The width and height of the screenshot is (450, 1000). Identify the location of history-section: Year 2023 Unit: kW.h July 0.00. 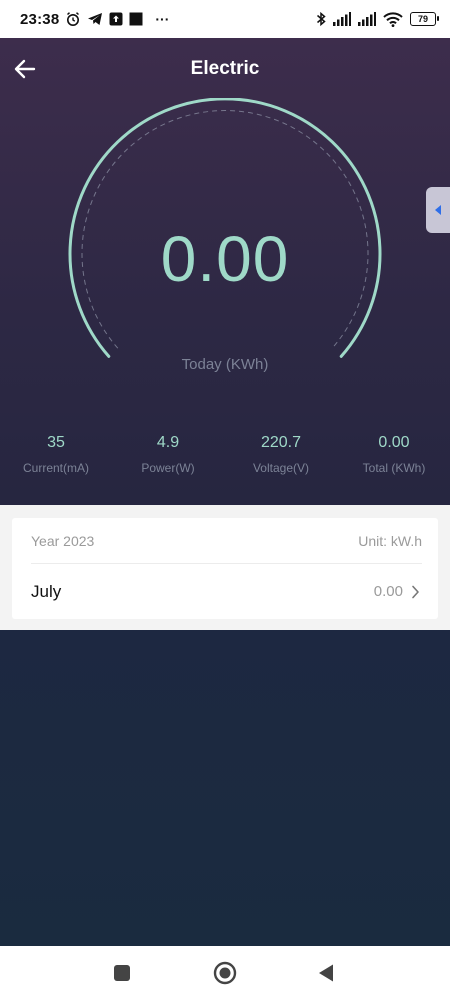
(225, 567).